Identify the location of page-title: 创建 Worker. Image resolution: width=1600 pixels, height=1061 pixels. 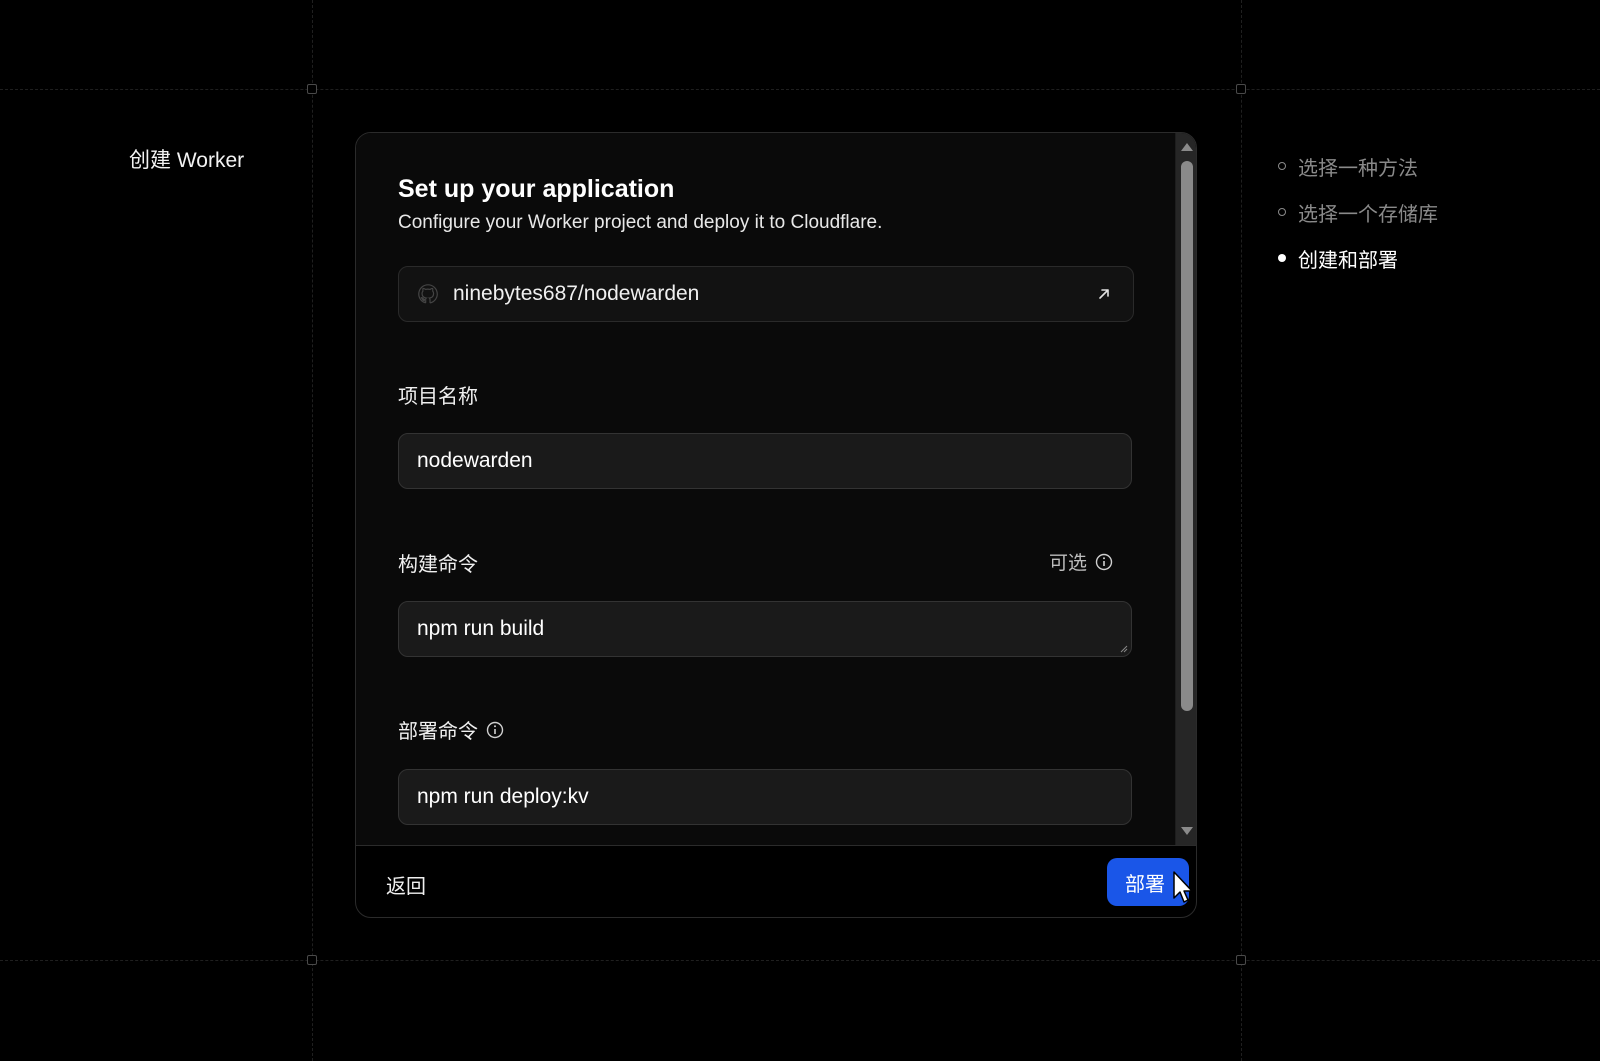
(187, 160).